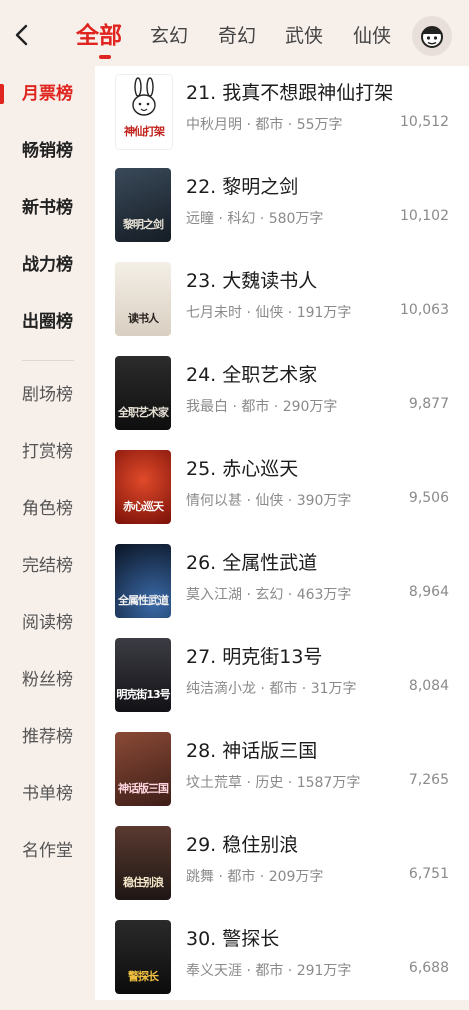 Image resolution: width=469 pixels, height=1010 pixels. Describe the element at coordinates (428, 968) in the screenshot. I see `monthly-ticket-count: 6,688` at that location.